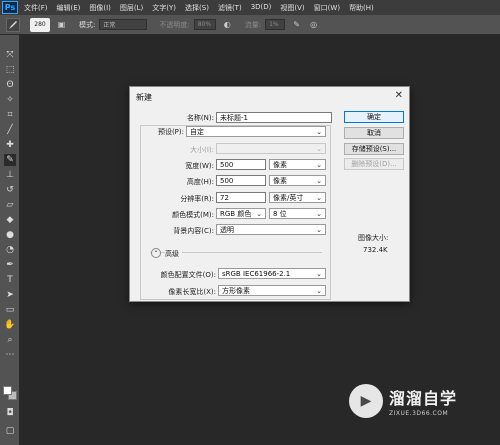 The height and width of the screenshot is (445, 500). What do you see at coordinates (7, 390) in the screenshot?
I see `foreground-color-swatch` at bounding box center [7, 390].